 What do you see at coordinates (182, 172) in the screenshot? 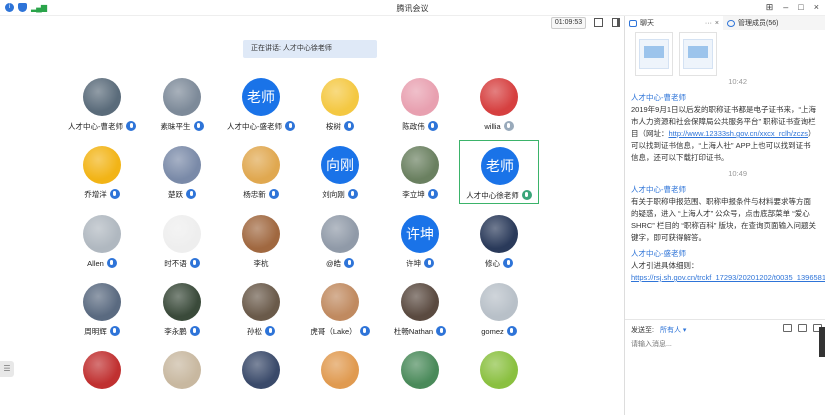
I see `participant-tile: 楚跃` at bounding box center [182, 172].